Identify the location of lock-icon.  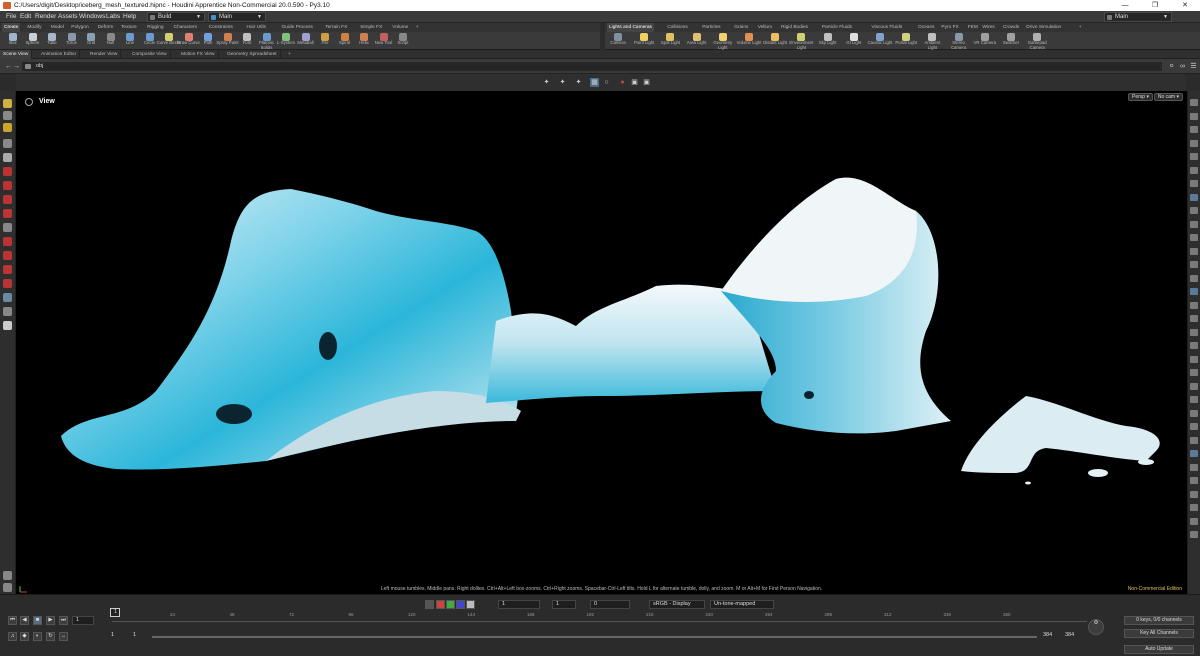
(7, 157).